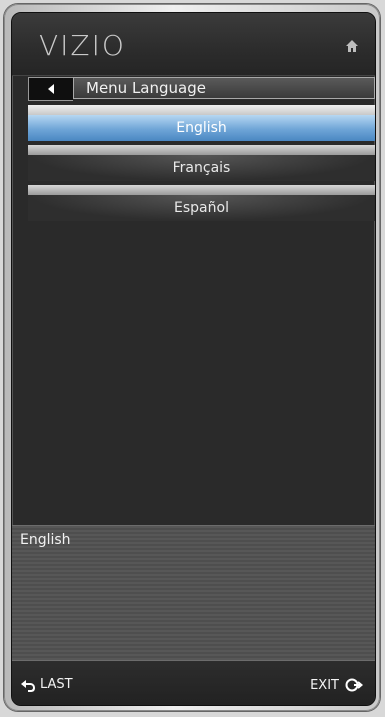 The width and height of the screenshot is (385, 717). I want to click on last-button: LAST, so click(46, 684).